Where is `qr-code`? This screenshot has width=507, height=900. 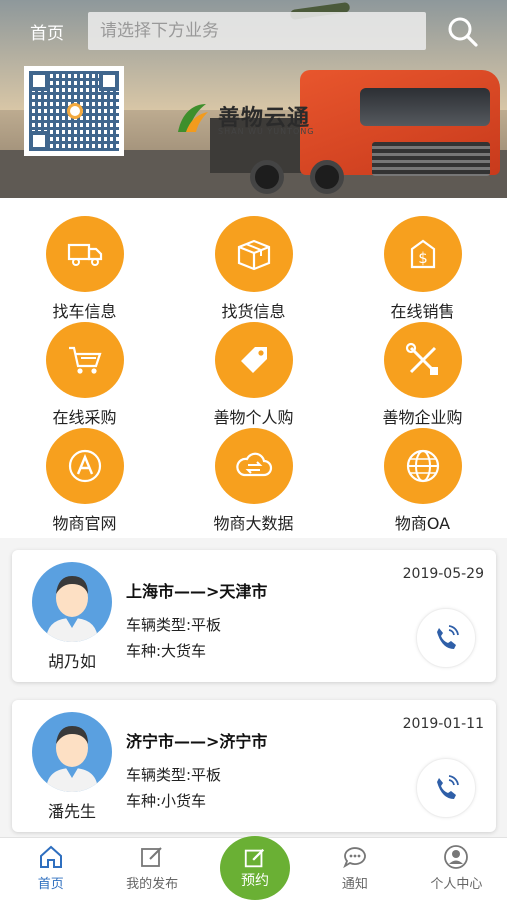
qr-code is located at coordinates (74, 111).